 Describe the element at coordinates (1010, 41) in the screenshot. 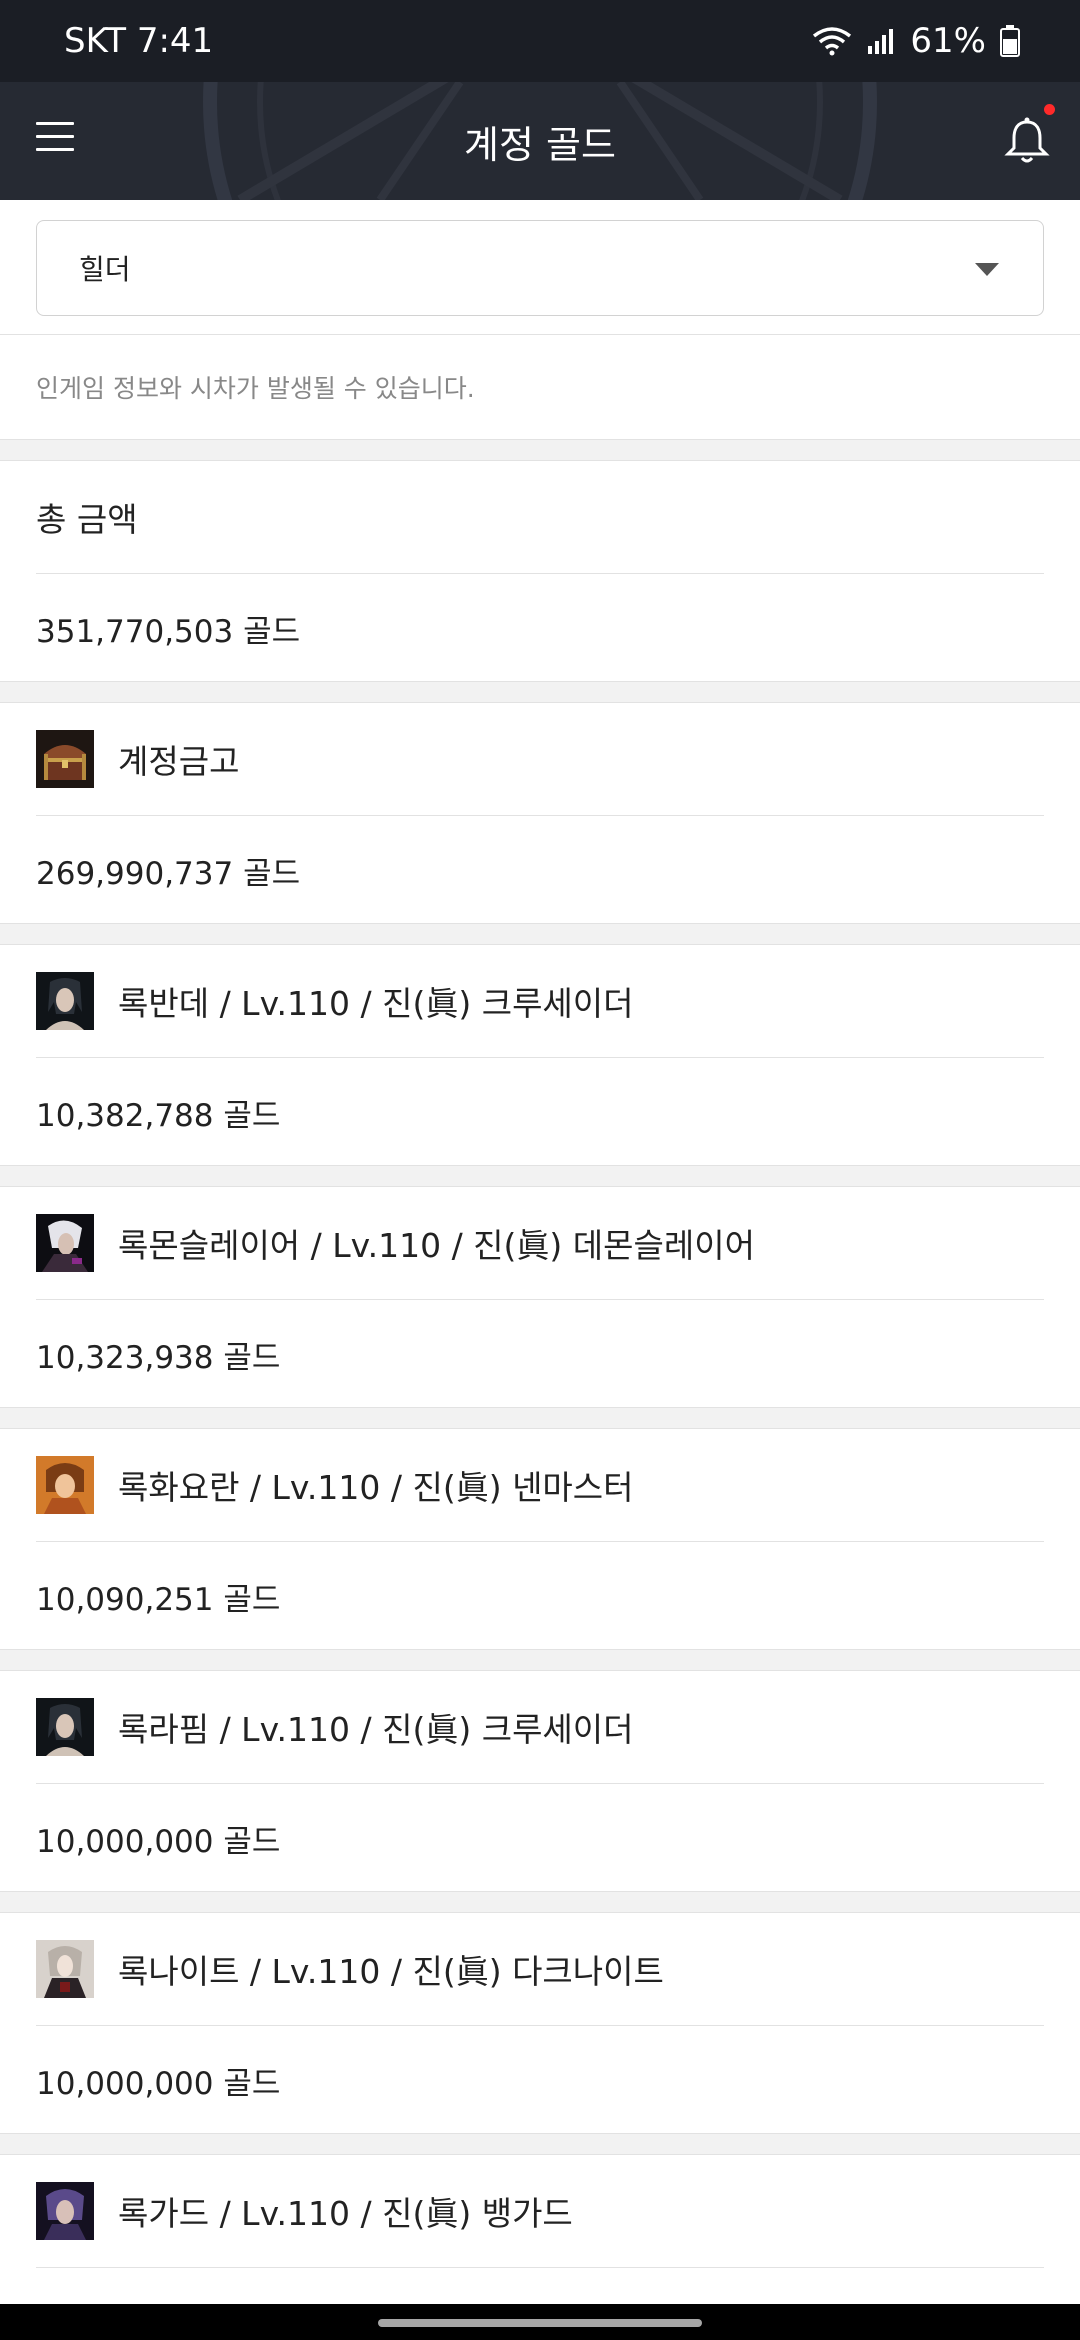

I see `battery-icon` at that location.